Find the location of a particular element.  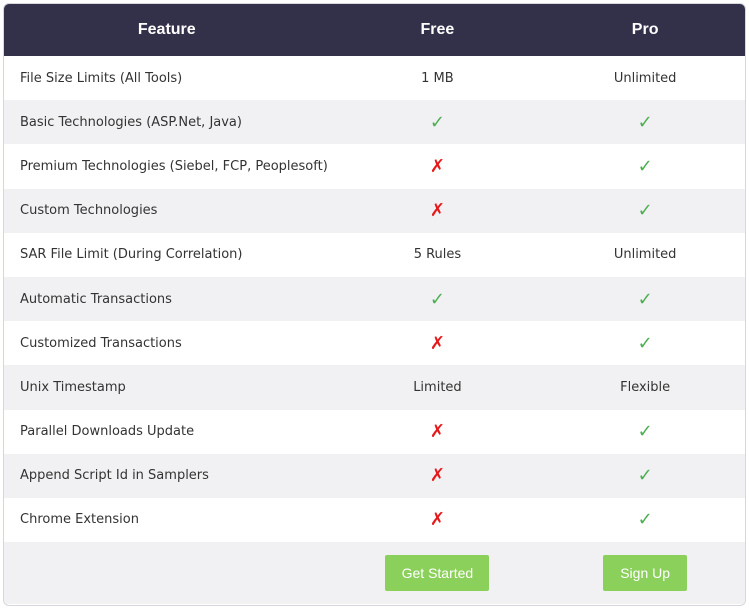

feature-name: Customized Transactions is located at coordinates (101, 343).